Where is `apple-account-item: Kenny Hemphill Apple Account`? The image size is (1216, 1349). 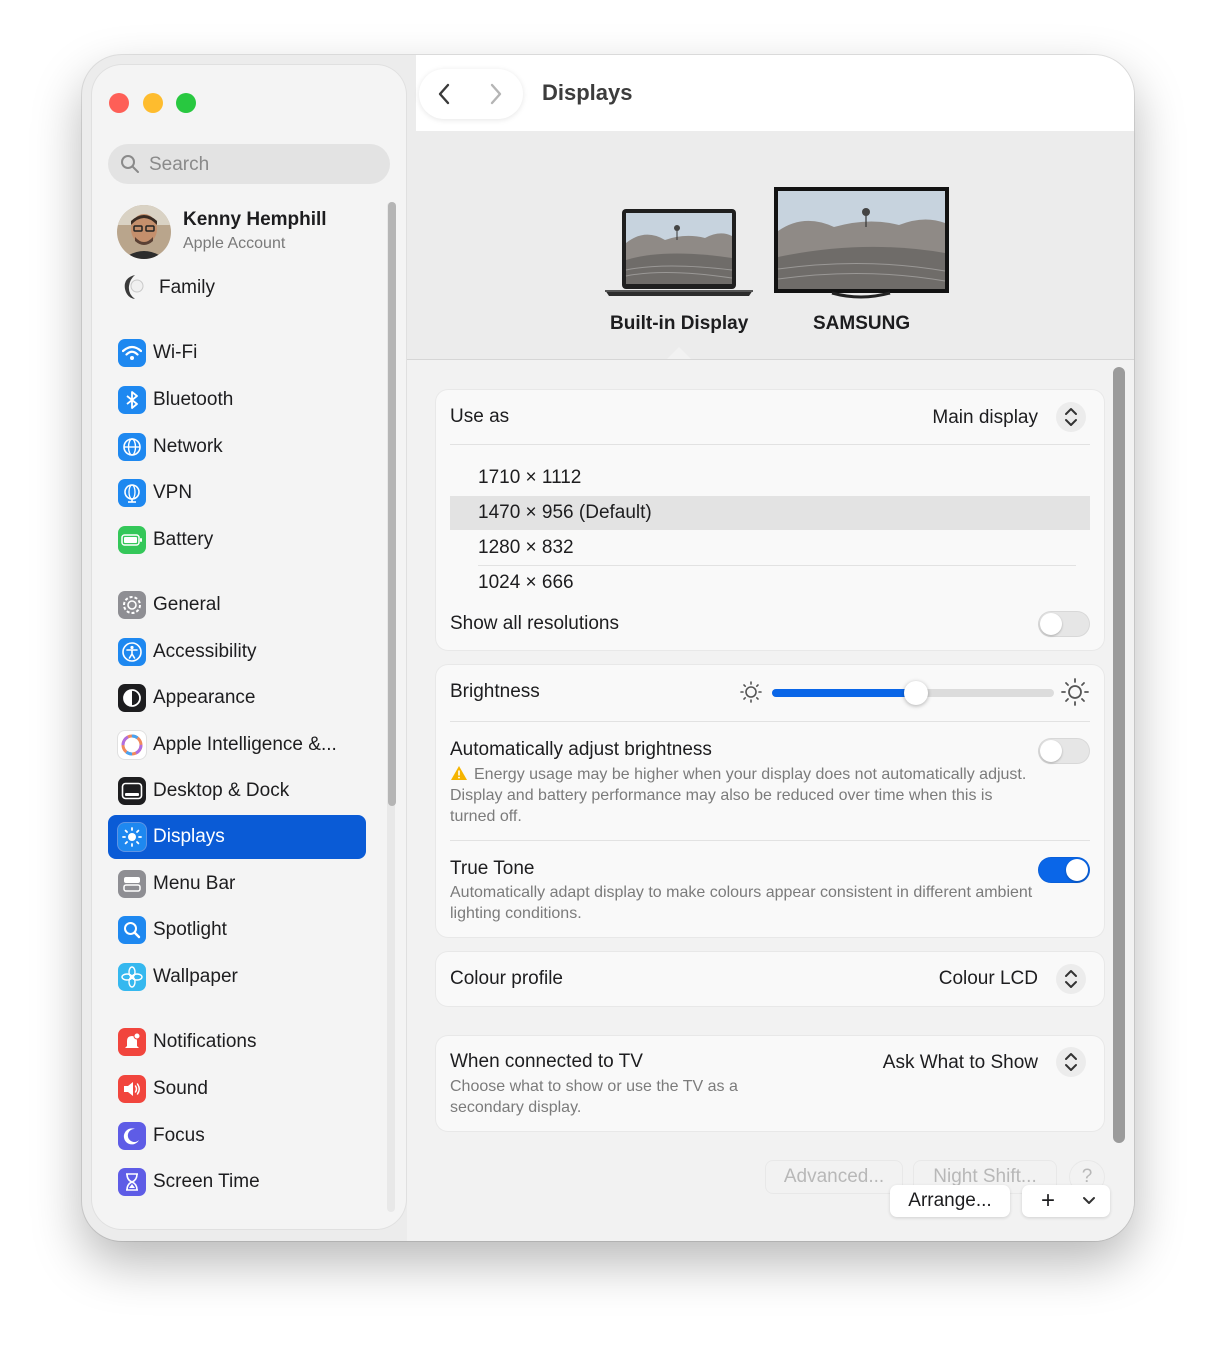 apple-account-item: Kenny Hemphill Apple Account is located at coordinates (247, 233).